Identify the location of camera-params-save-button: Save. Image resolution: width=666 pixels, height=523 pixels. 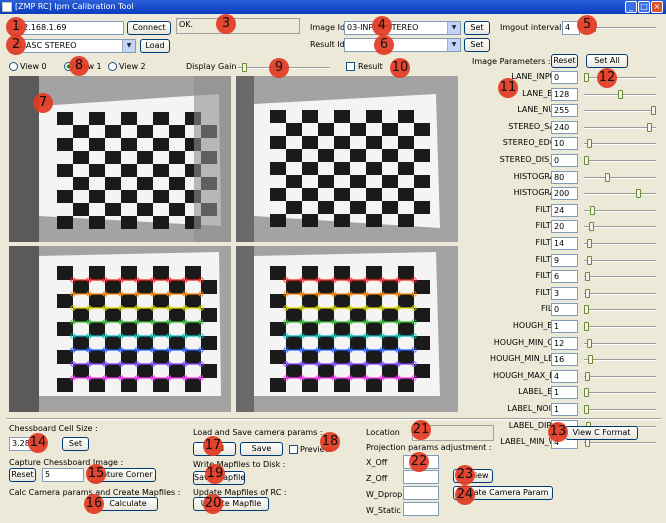
(261, 449).